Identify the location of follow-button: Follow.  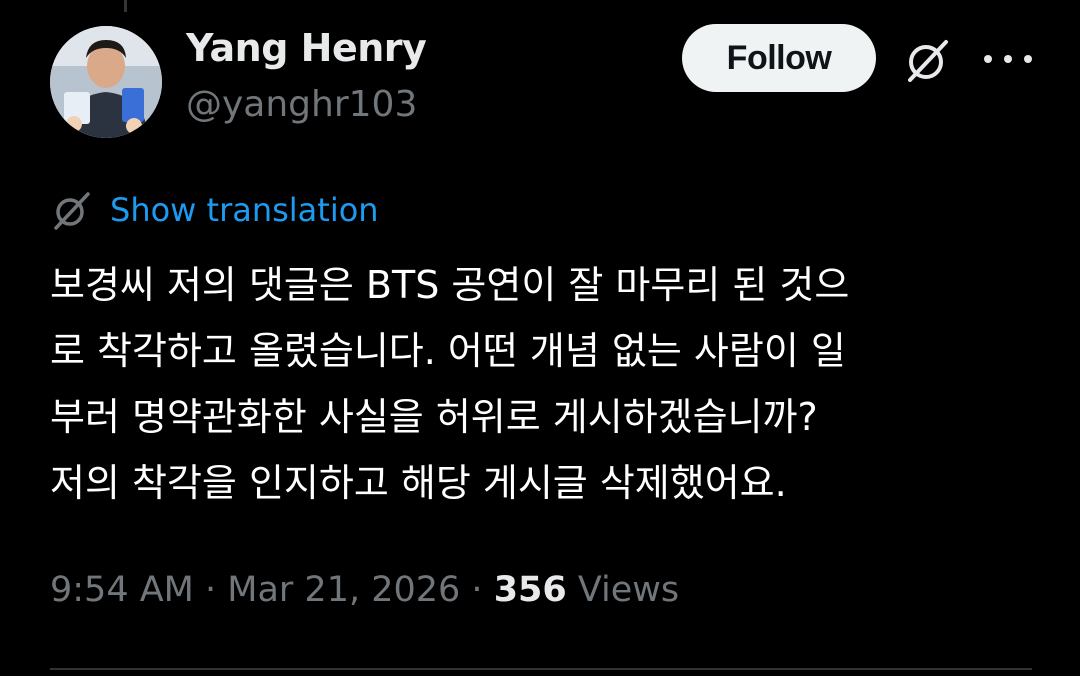
(779, 58).